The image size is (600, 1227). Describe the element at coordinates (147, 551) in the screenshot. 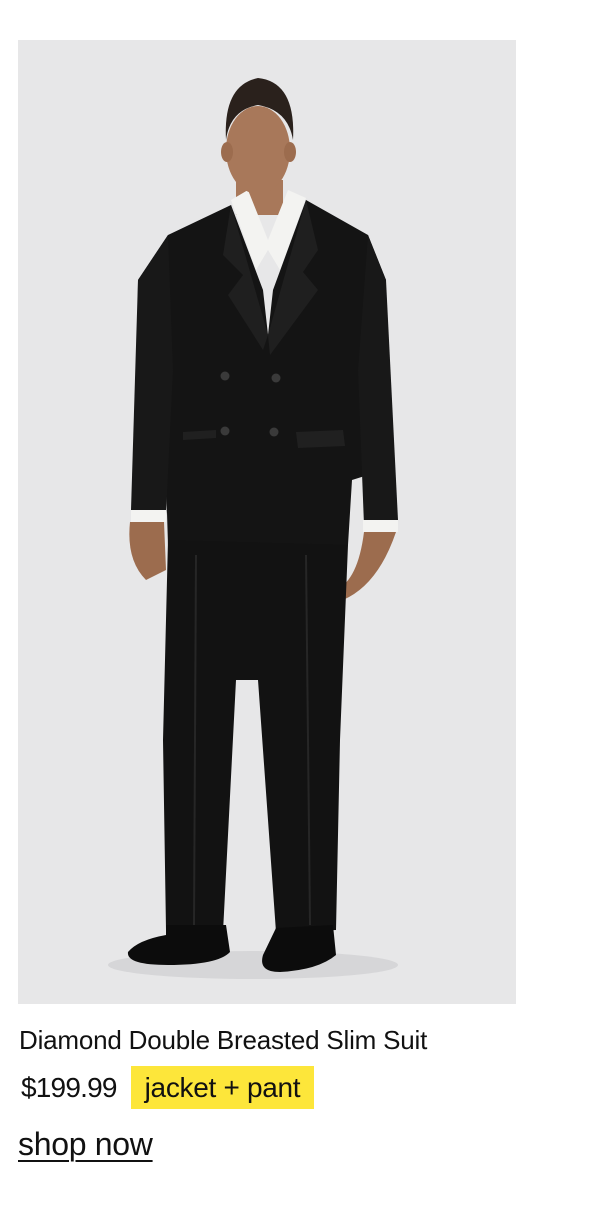

I see `left-hand` at that location.